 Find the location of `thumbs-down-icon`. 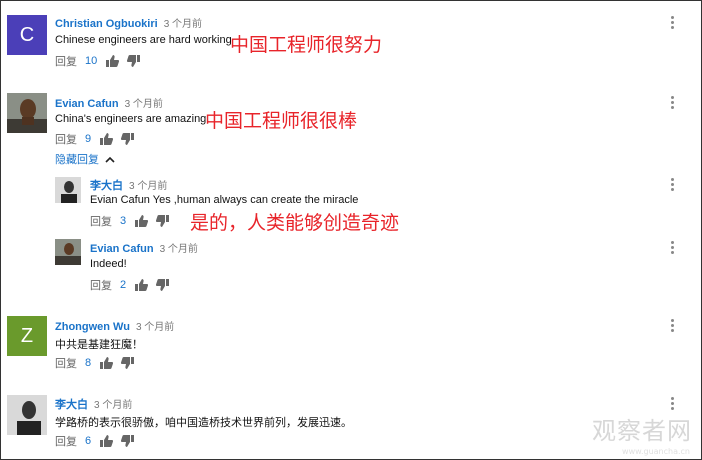

thumbs-down-icon is located at coordinates (128, 441).